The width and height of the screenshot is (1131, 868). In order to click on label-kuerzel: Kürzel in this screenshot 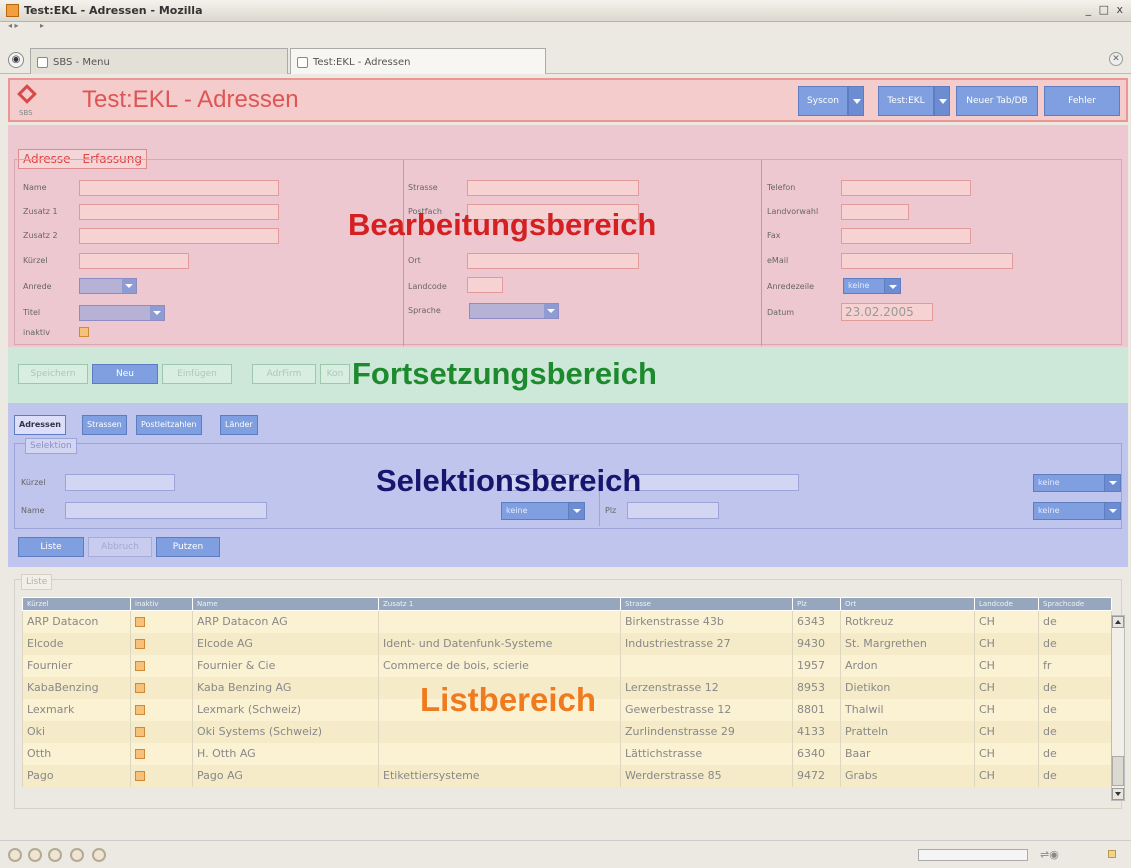, I will do `click(33, 482)`.